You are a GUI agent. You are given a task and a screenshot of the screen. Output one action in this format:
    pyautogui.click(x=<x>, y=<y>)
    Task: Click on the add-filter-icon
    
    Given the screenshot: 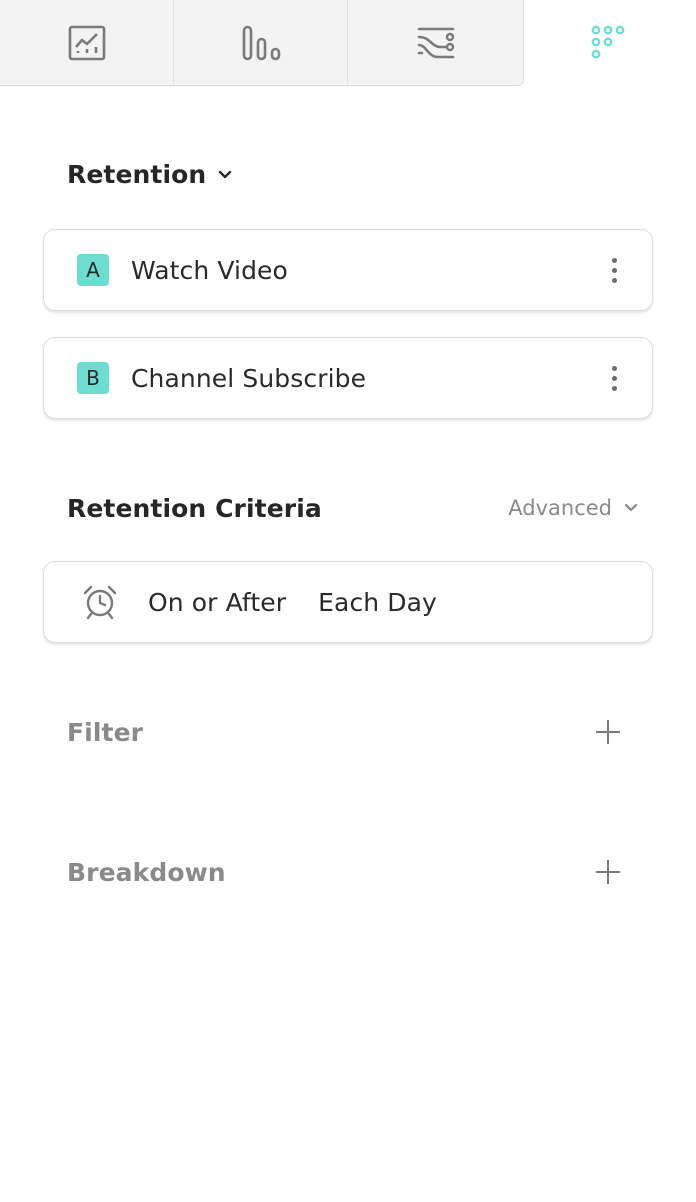 What is the action you would take?
    pyautogui.click(x=608, y=732)
    